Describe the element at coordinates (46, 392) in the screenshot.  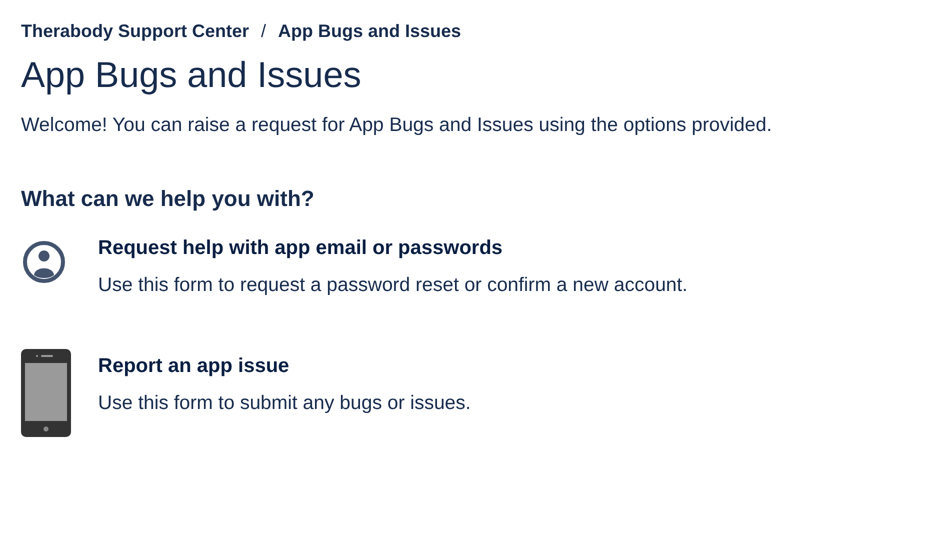
I see `phone-icon` at that location.